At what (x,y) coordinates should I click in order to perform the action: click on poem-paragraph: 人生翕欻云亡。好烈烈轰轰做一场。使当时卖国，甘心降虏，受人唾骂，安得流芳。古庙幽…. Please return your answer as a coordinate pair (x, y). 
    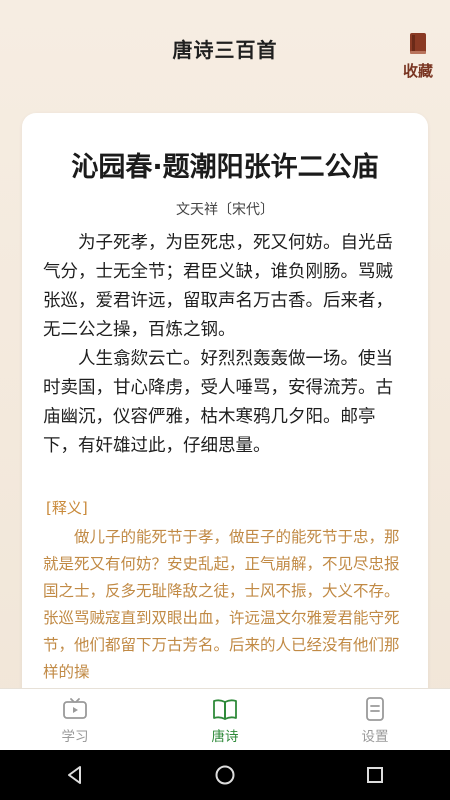
    Looking at the image, I should click on (218, 402).